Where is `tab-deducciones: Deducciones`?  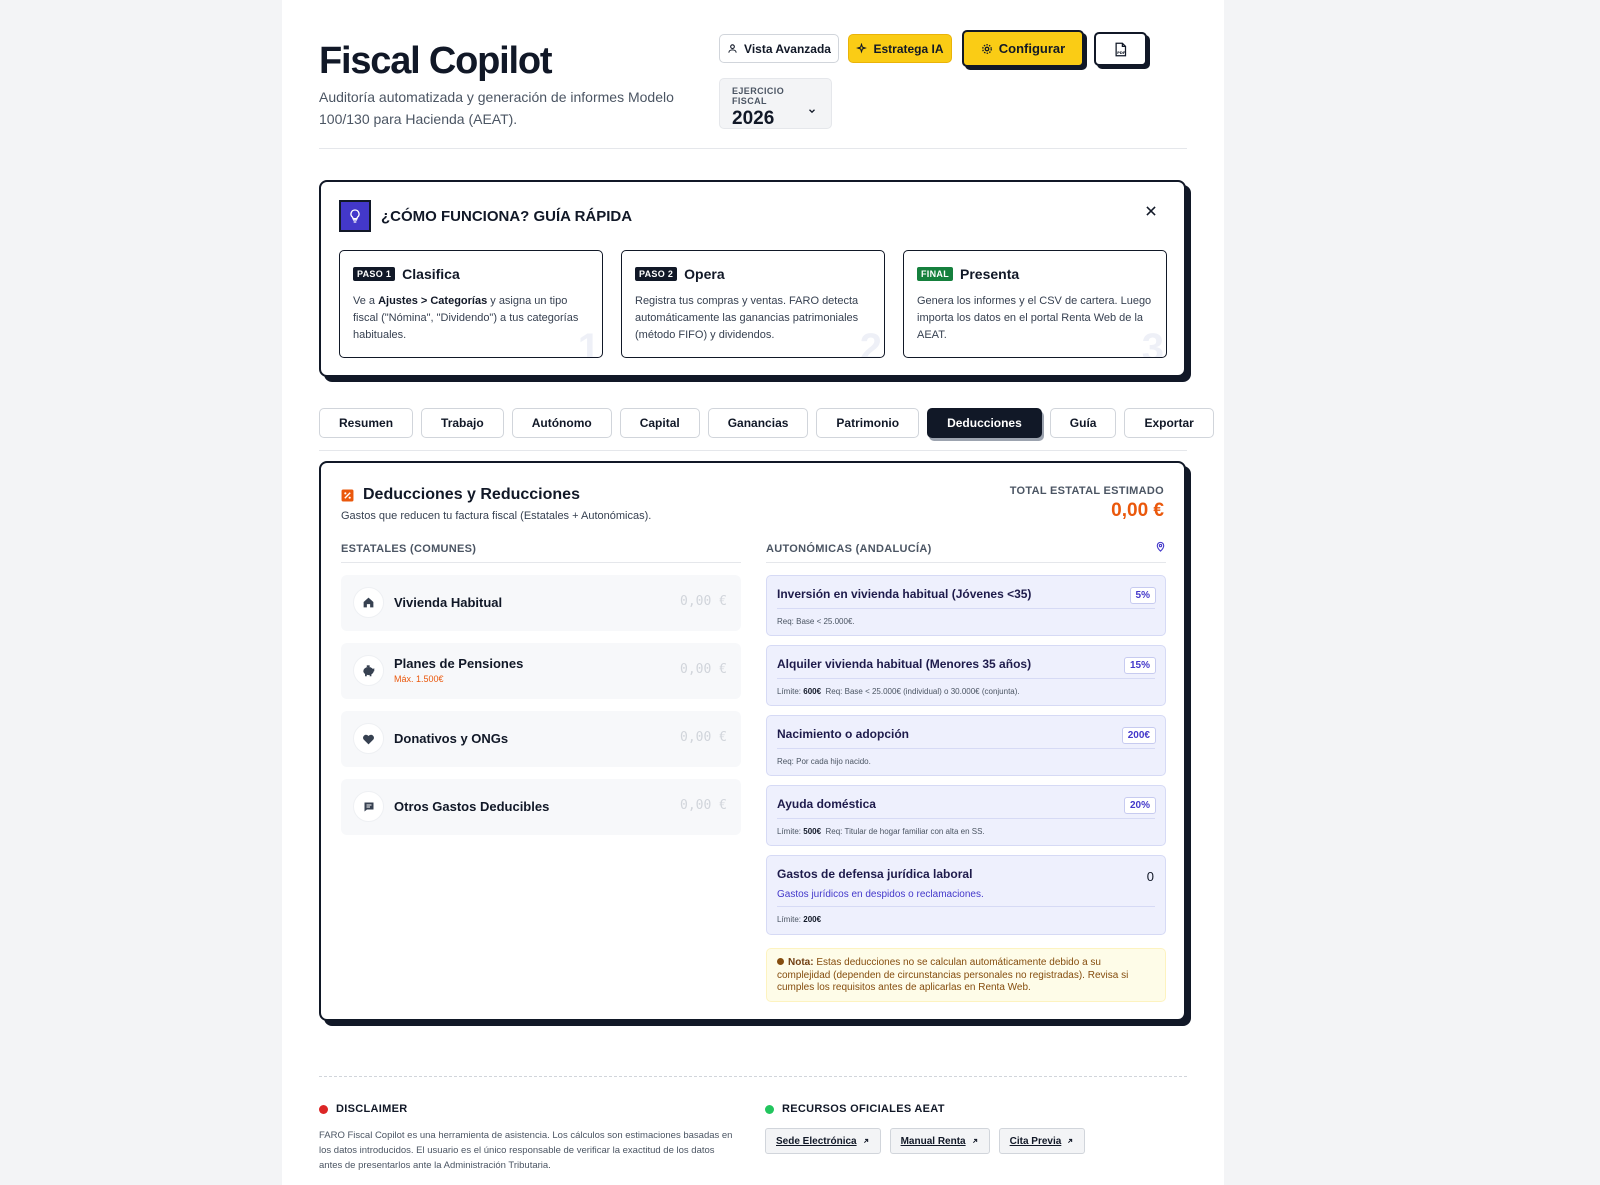
tab-deducciones: Deducciones is located at coordinates (984, 423).